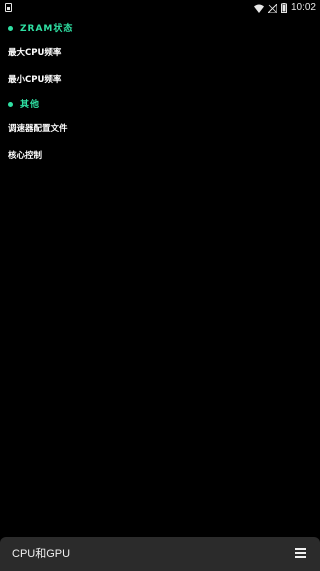 This screenshot has height=571, width=320. I want to click on battery-icon, so click(283, 8).